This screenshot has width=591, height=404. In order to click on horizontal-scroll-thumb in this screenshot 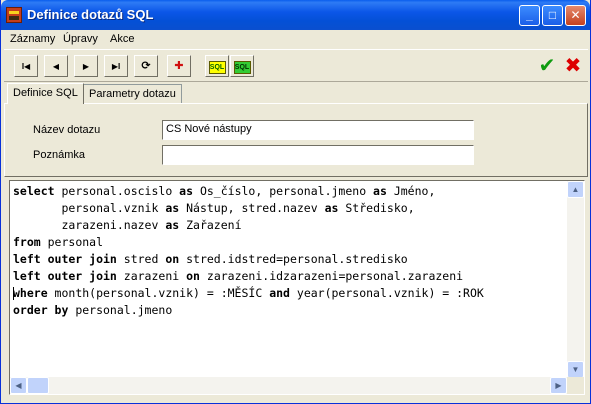, I will do `click(38, 385)`.